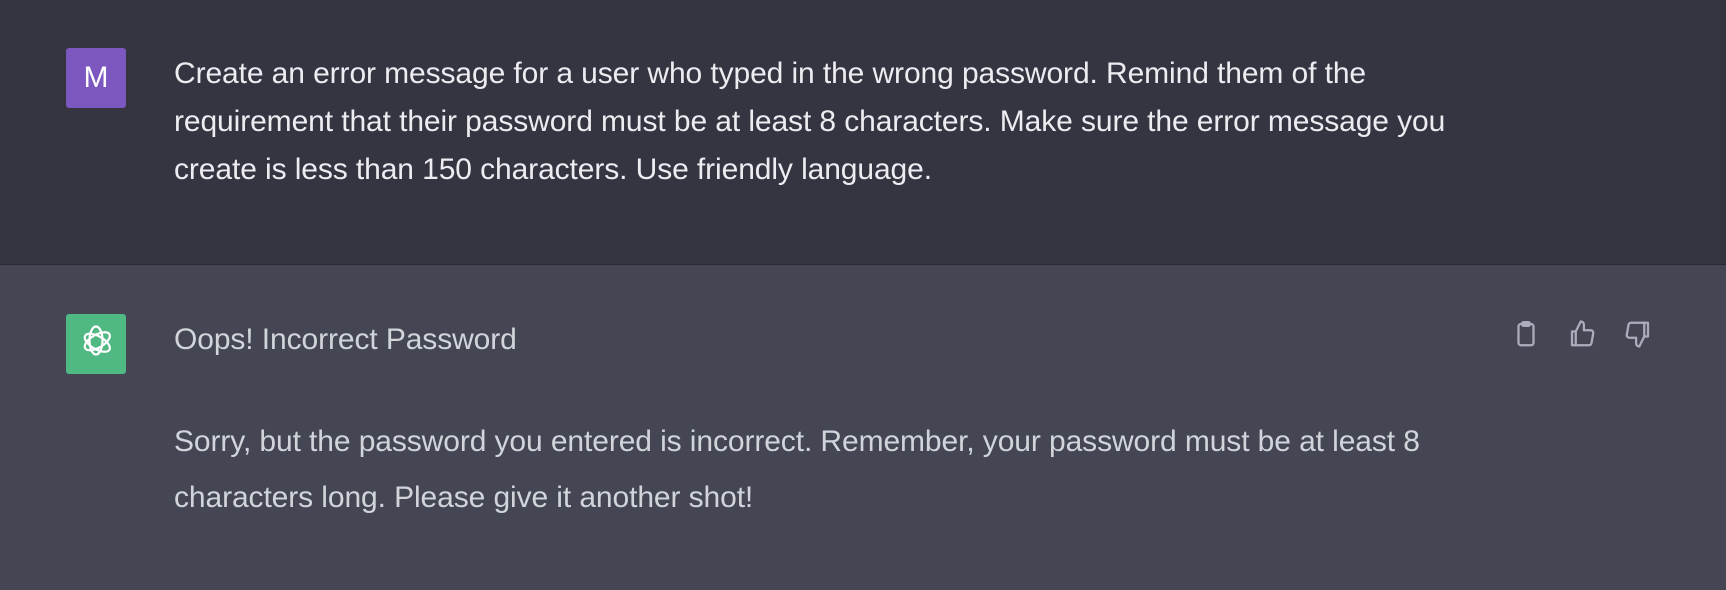  I want to click on assistant-avatar, so click(96, 344).